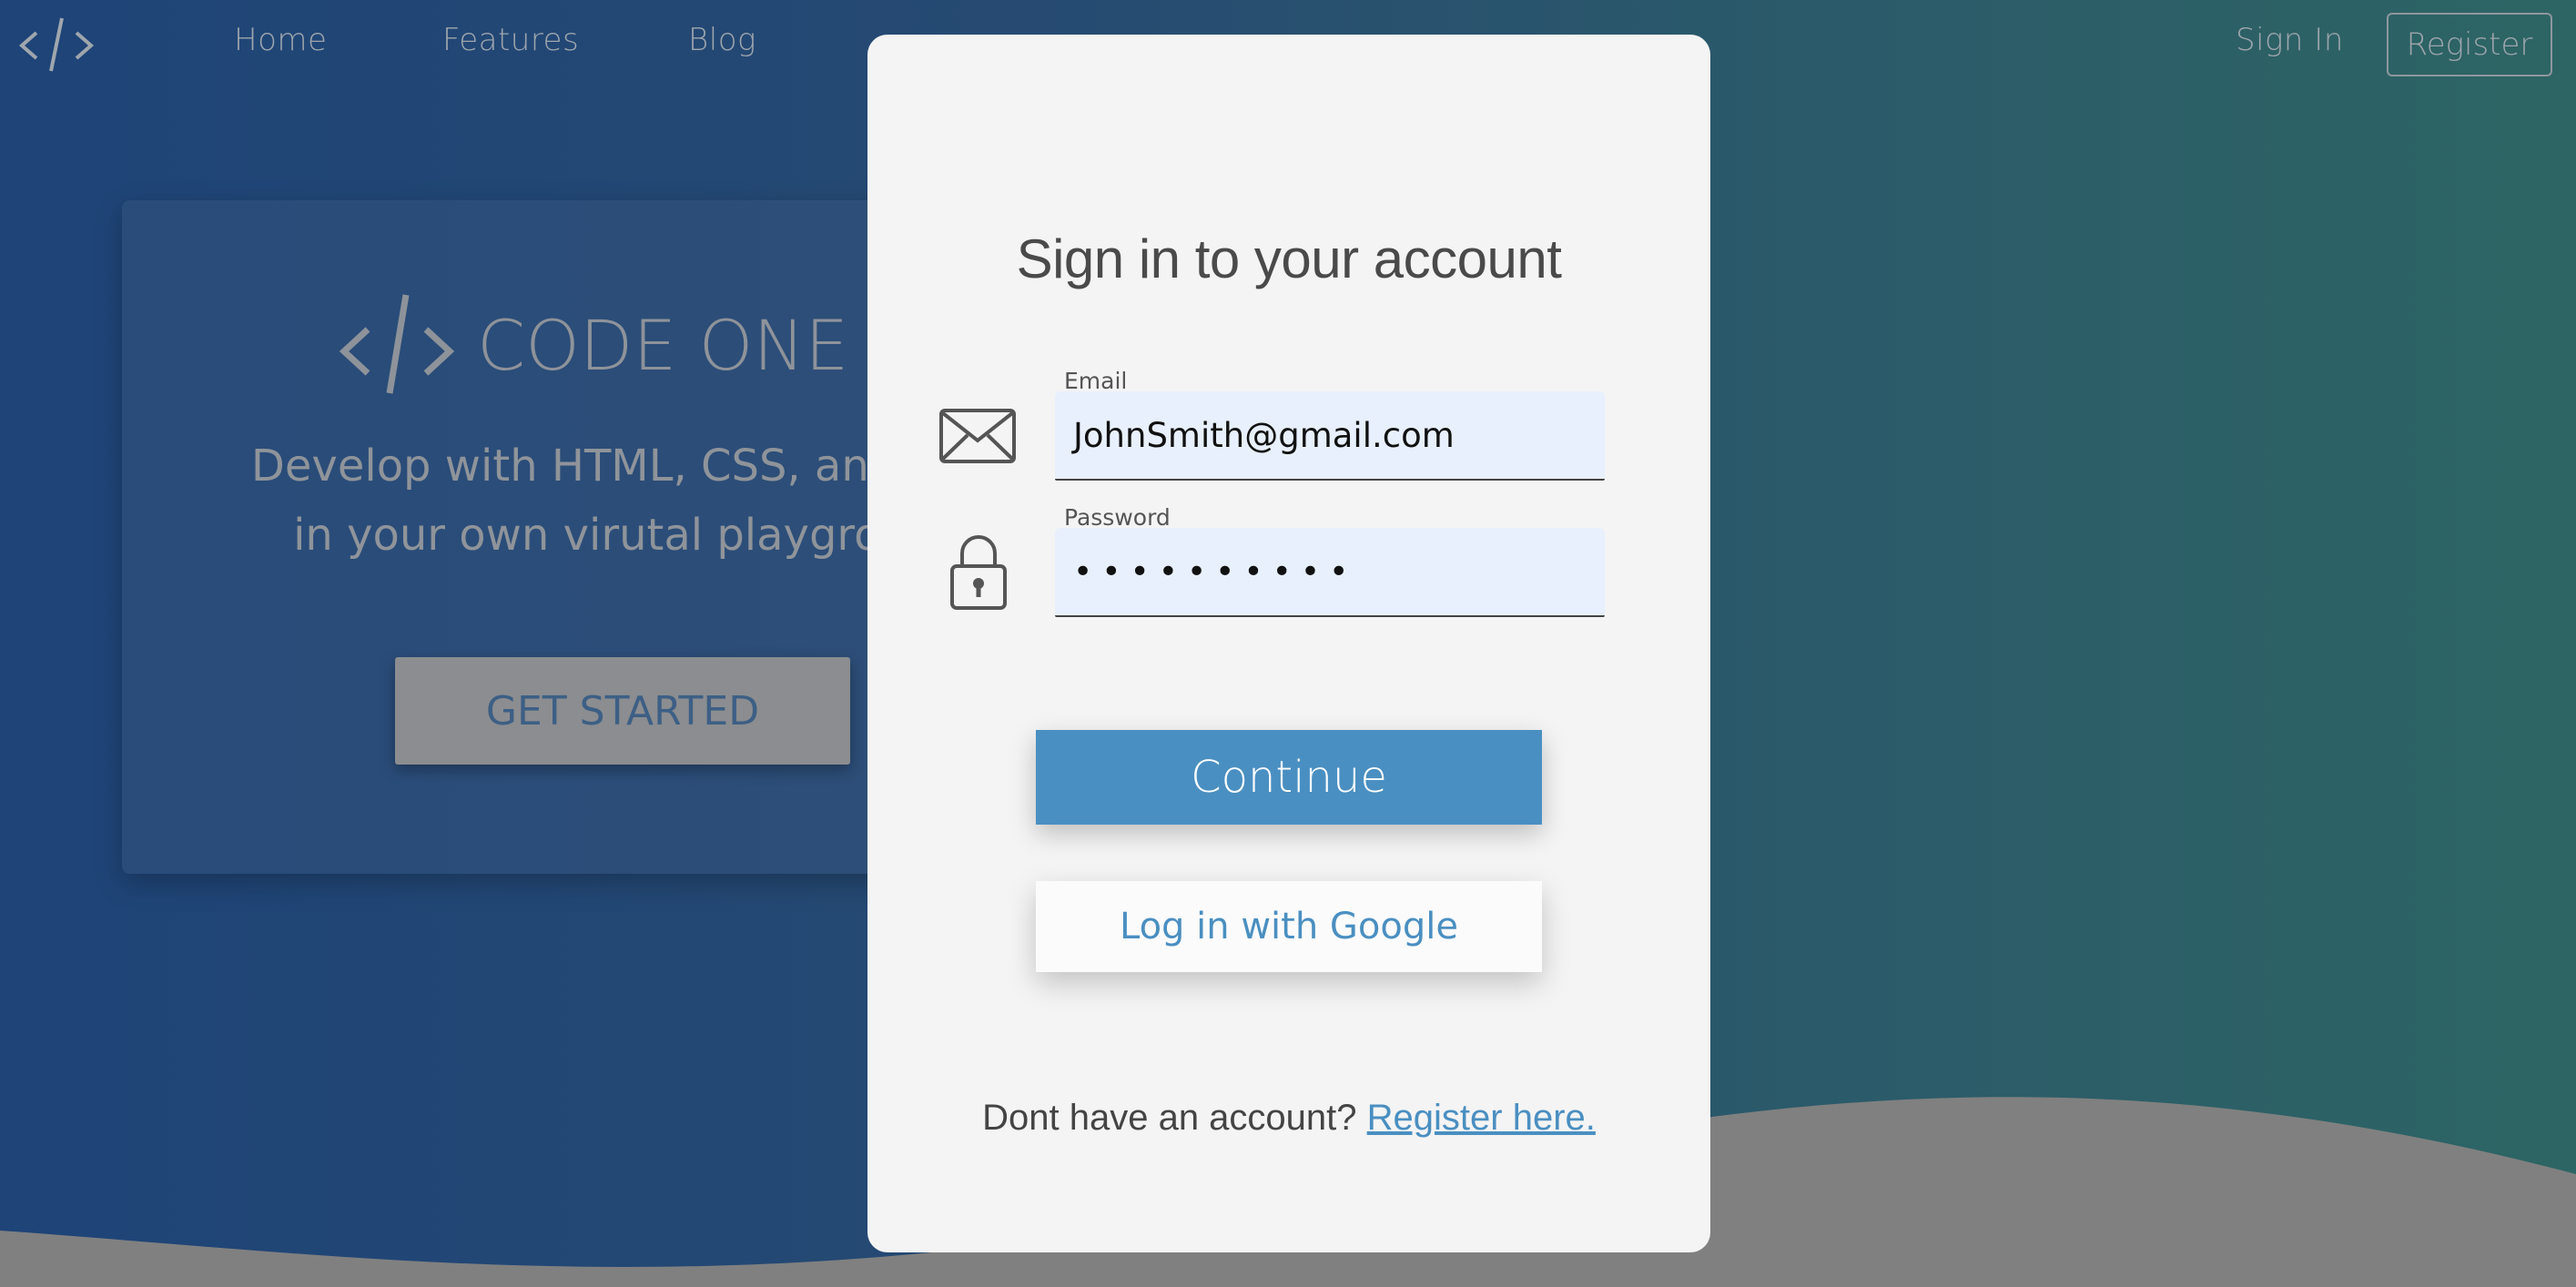  What do you see at coordinates (622, 711) in the screenshot?
I see `get-started-button: GET STARTED` at bounding box center [622, 711].